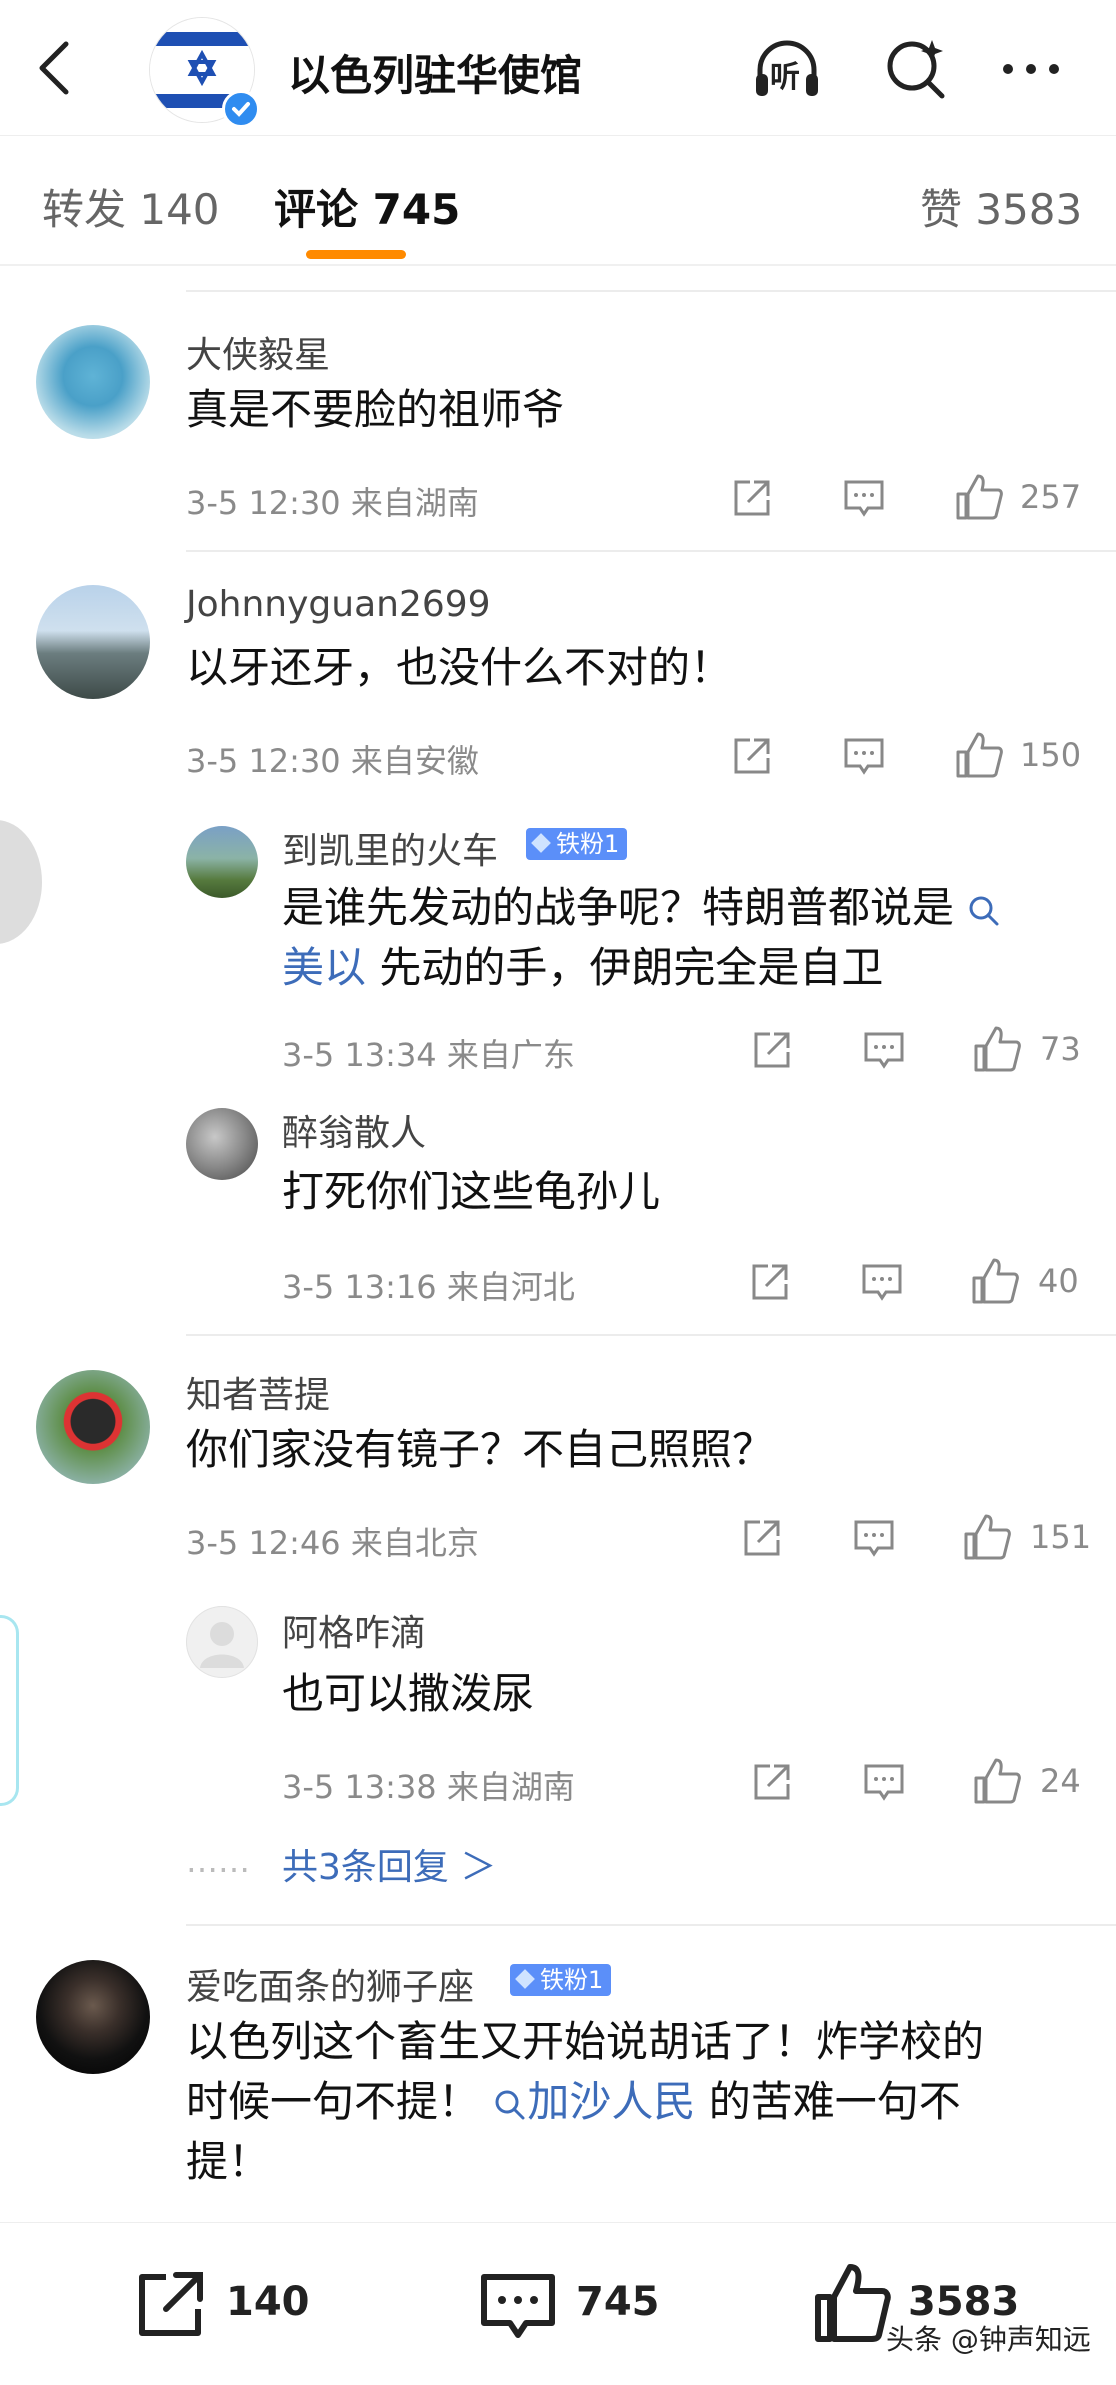 The image size is (1116, 2385). What do you see at coordinates (834, 2101) in the screenshot?
I see `comment-text: 的苦难一句不` at bounding box center [834, 2101].